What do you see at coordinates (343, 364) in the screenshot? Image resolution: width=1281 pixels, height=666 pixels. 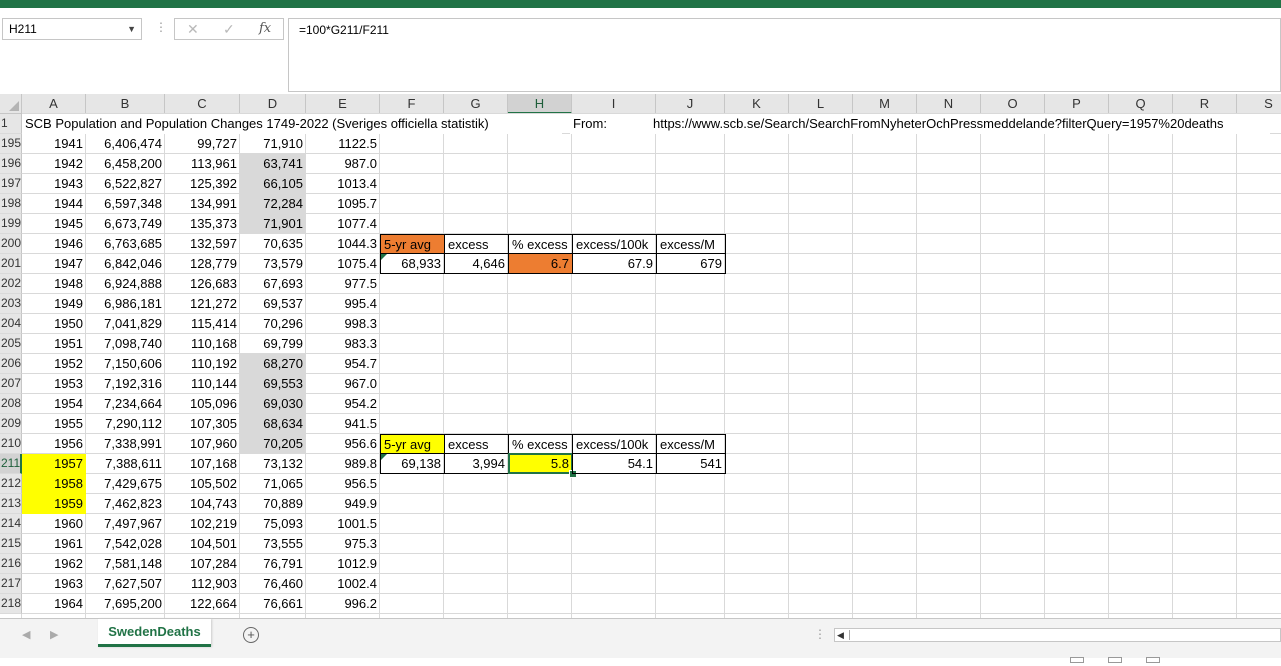 I see `cell-e206: 954.7` at bounding box center [343, 364].